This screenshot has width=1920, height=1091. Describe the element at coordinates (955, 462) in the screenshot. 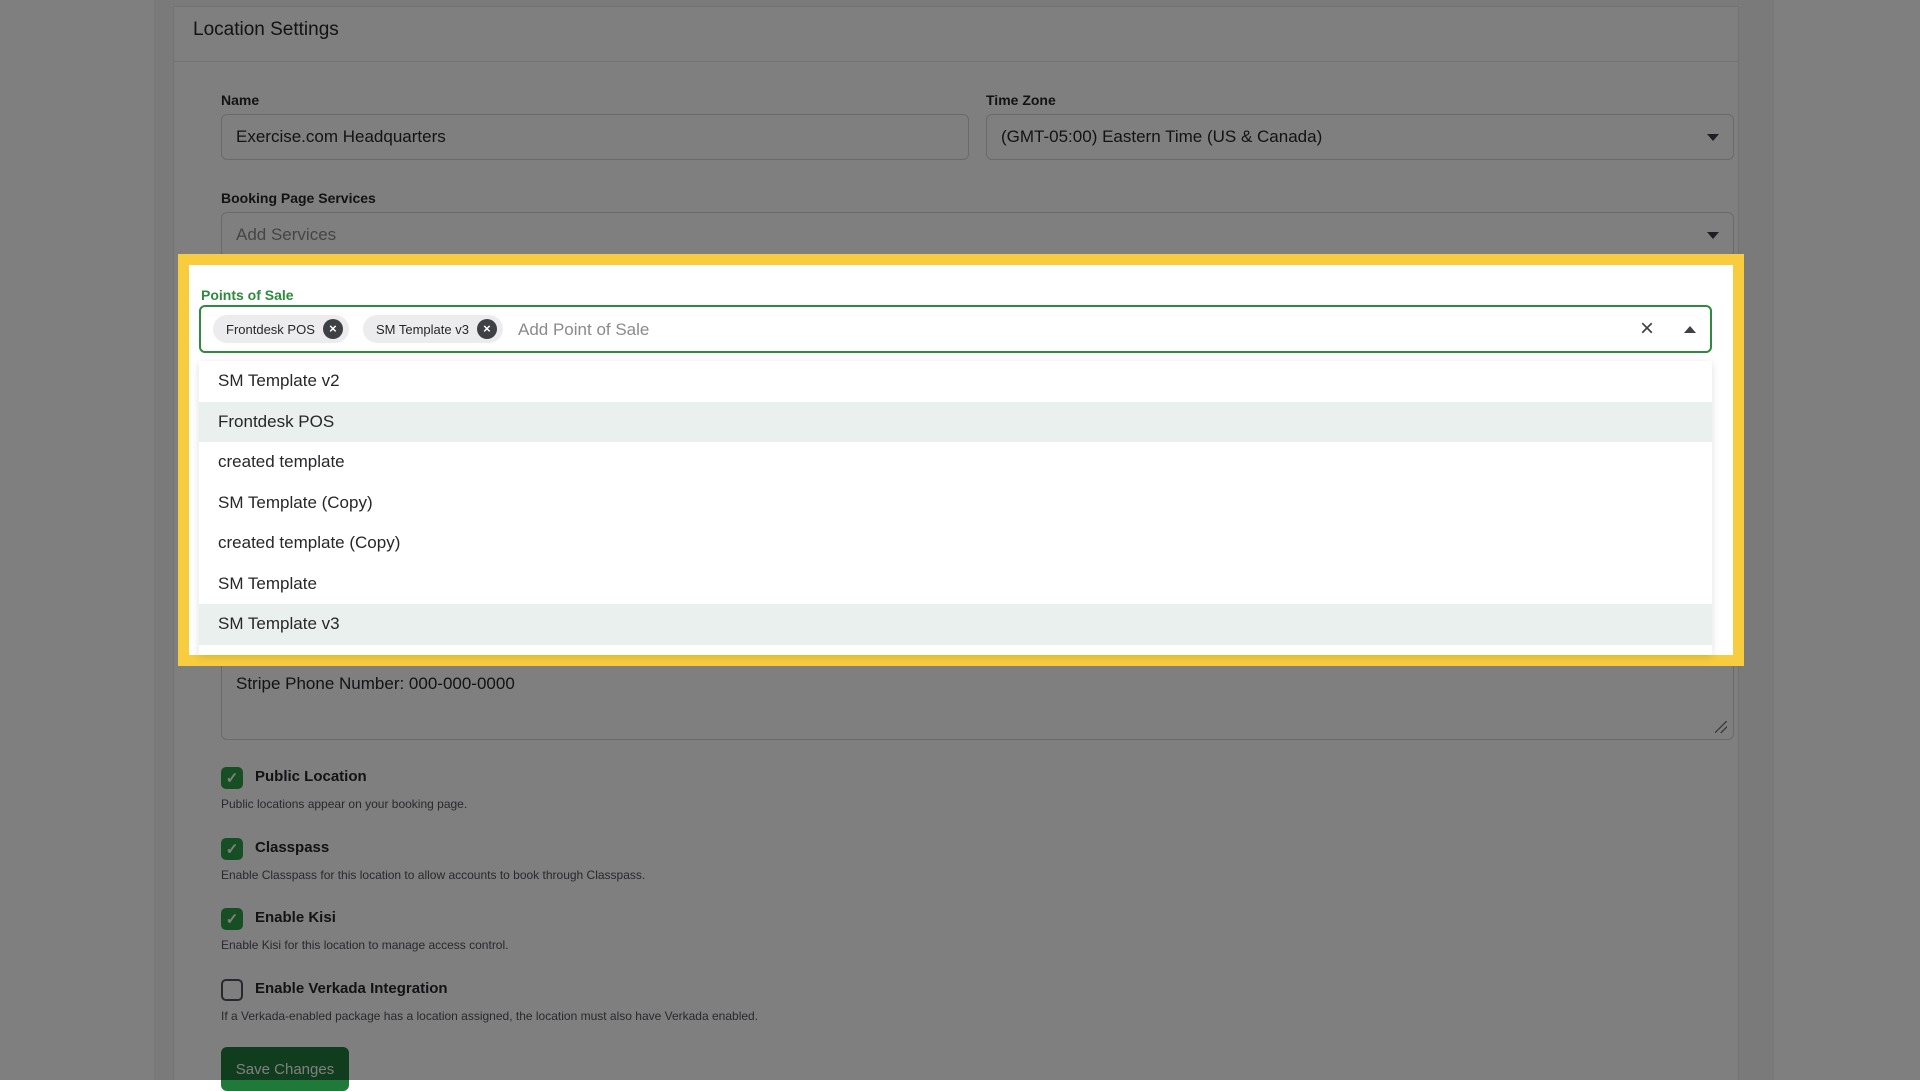

I see `menu-item: created template` at that location.